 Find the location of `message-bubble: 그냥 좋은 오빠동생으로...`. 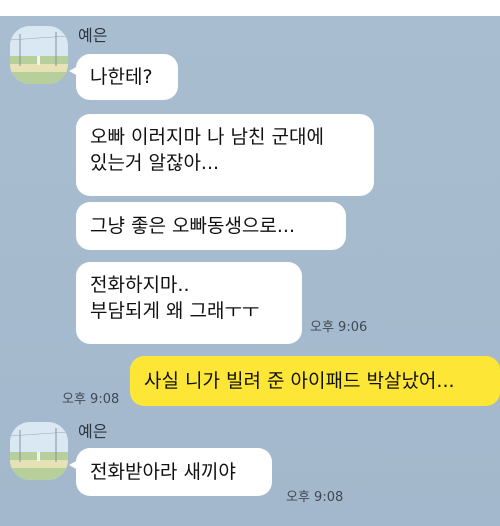

message-bubble: 그냥 좋은 오빠동생으로... is located at coordinates (211, 226).